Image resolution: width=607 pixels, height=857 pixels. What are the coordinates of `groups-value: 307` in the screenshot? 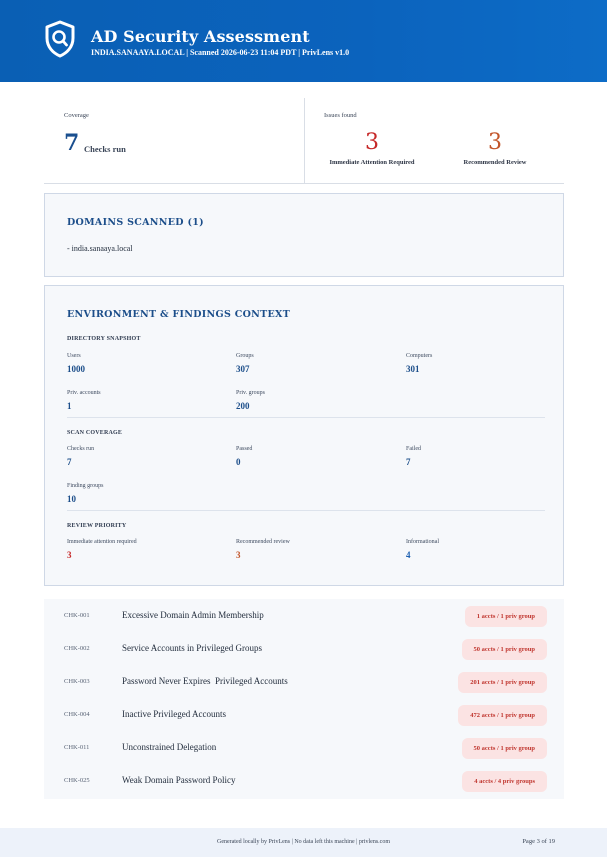 It's located at (243, 369).